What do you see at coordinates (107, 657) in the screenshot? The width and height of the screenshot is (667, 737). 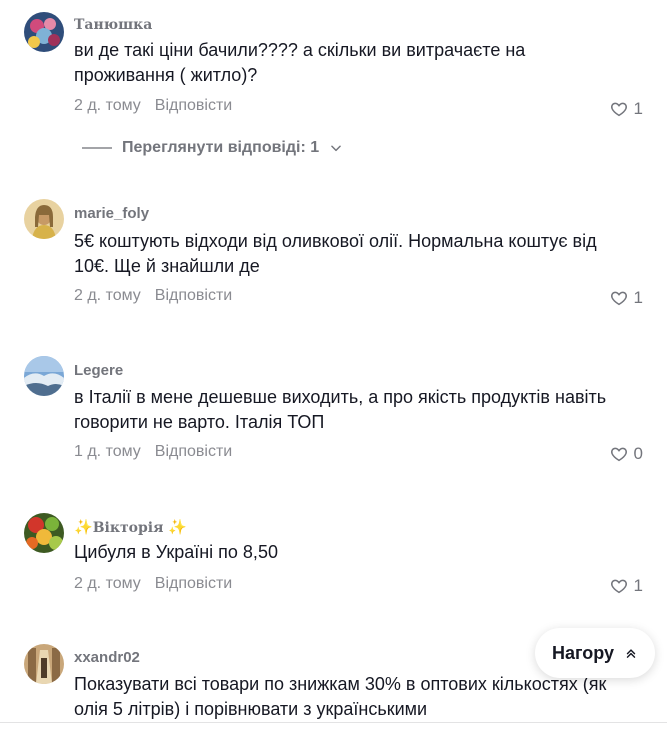 I see `comment-username: xxandr02` at bounding box center [107, 657].